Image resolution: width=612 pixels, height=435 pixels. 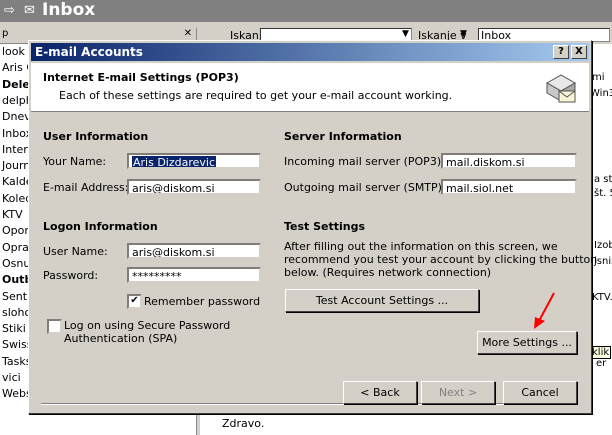 I want to click on spa-checkbox, so click(x=54, y=326).